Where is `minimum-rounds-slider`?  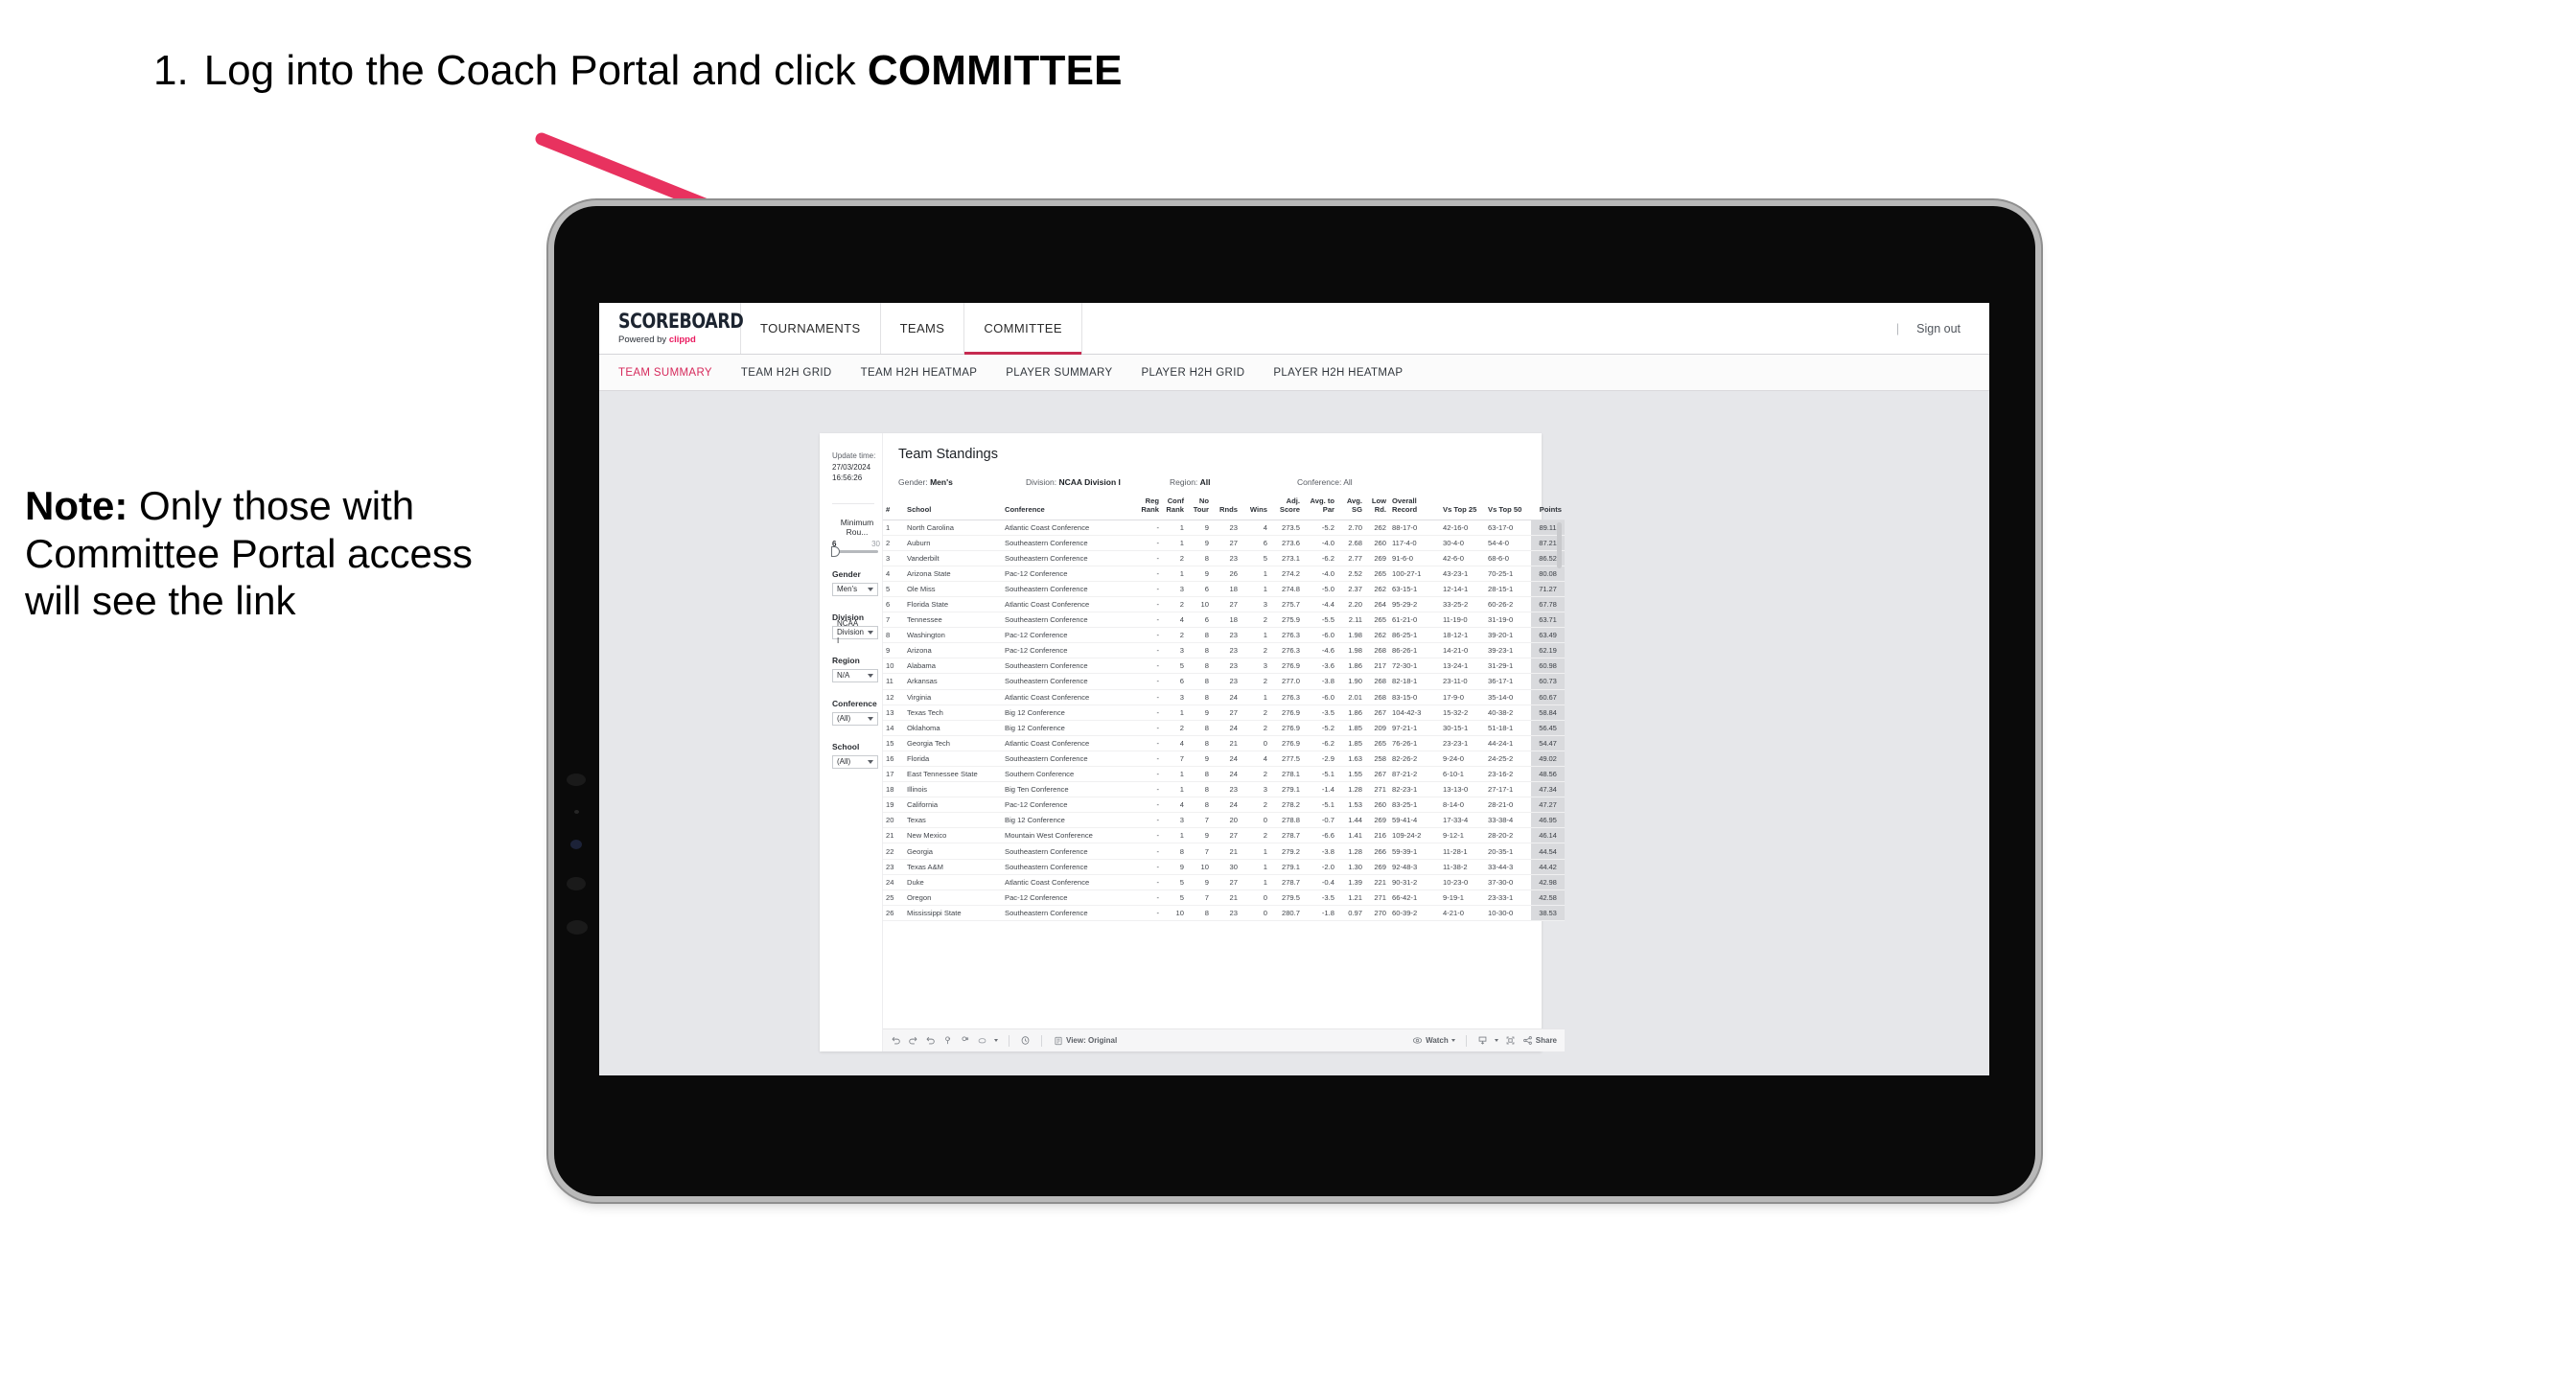
minimum-rounds-slider is located at coordinates (855, 551).